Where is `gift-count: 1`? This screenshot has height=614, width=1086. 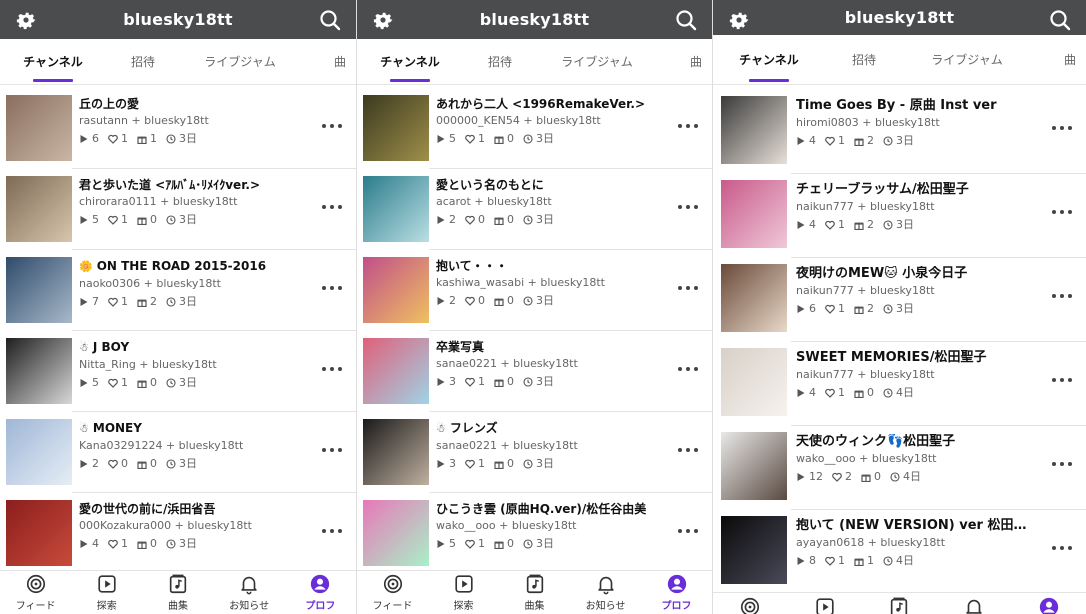 gift-count: 1 is located at coordinates (864, 561).